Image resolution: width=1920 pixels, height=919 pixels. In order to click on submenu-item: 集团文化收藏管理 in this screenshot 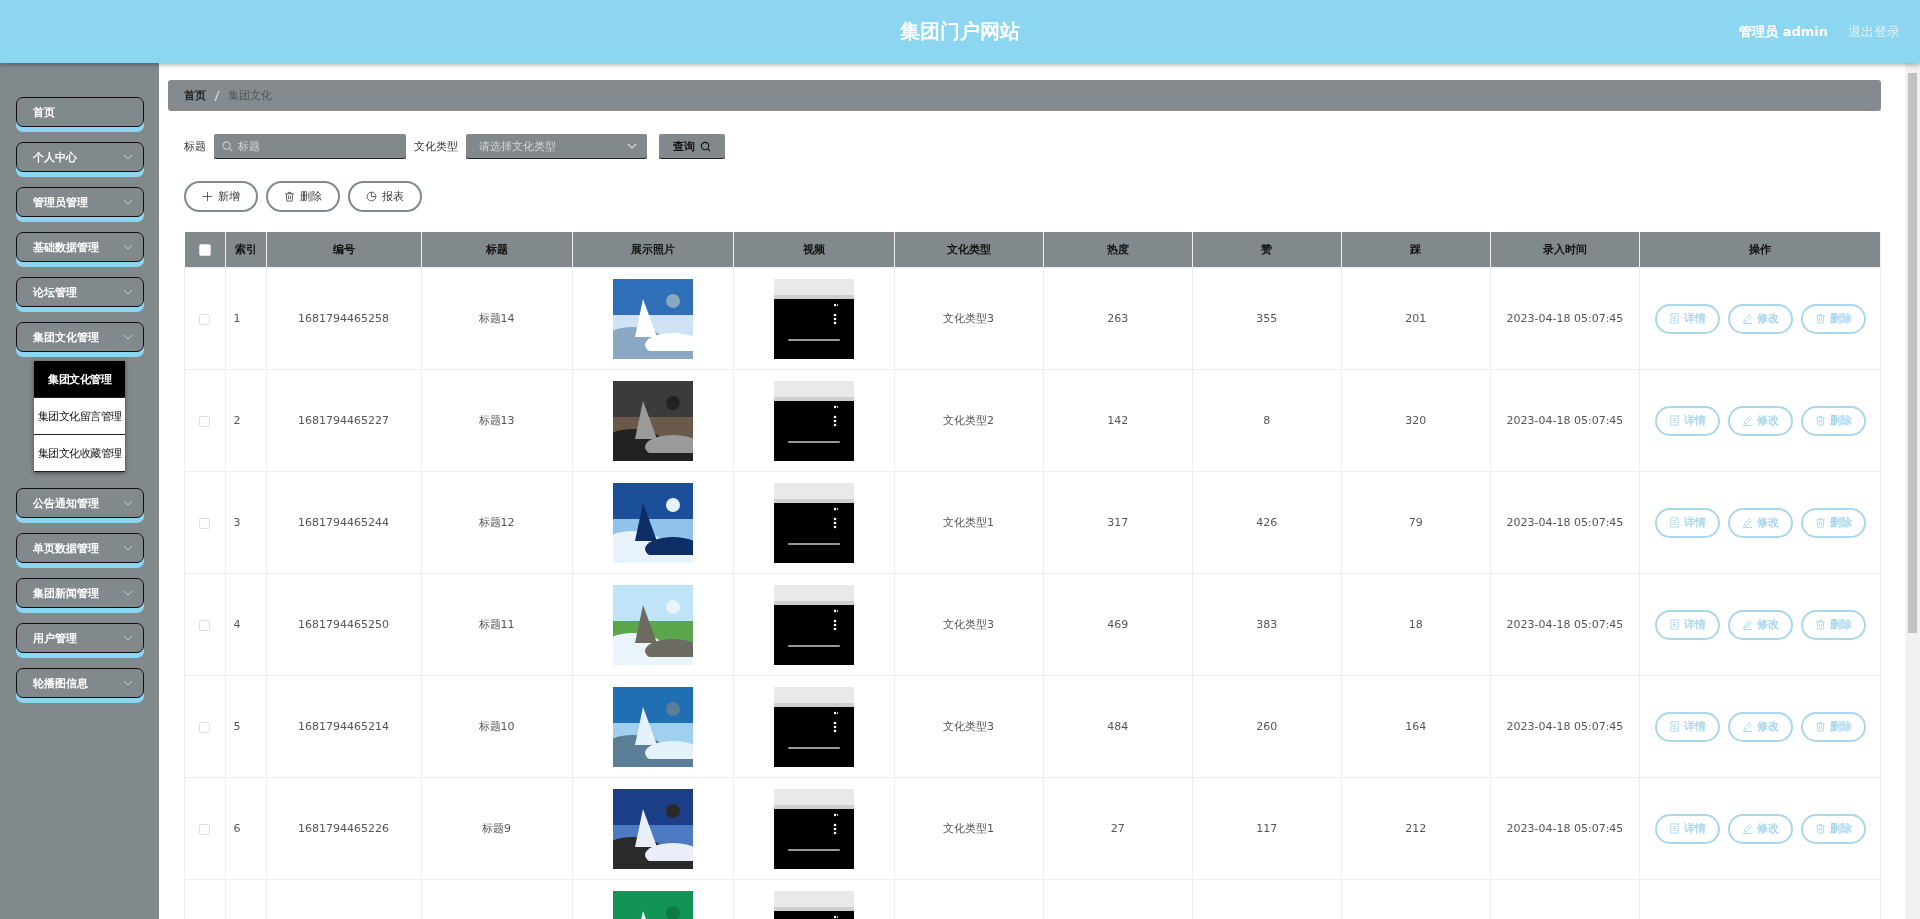, I will do `click(79, 453)`.